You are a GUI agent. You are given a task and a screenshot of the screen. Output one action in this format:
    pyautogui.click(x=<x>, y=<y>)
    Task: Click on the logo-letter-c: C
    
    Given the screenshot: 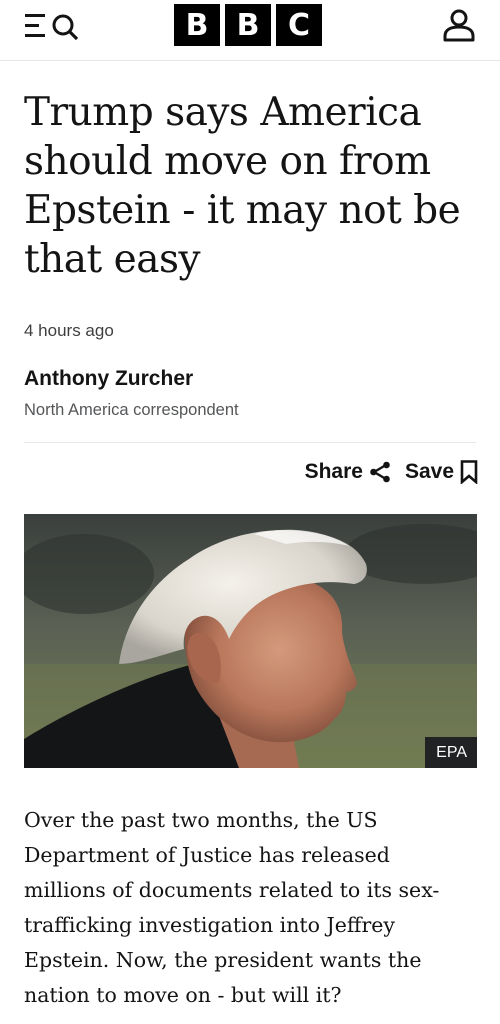 What is the action you would take?
    pyautogui.click(x=299, y=25)
    